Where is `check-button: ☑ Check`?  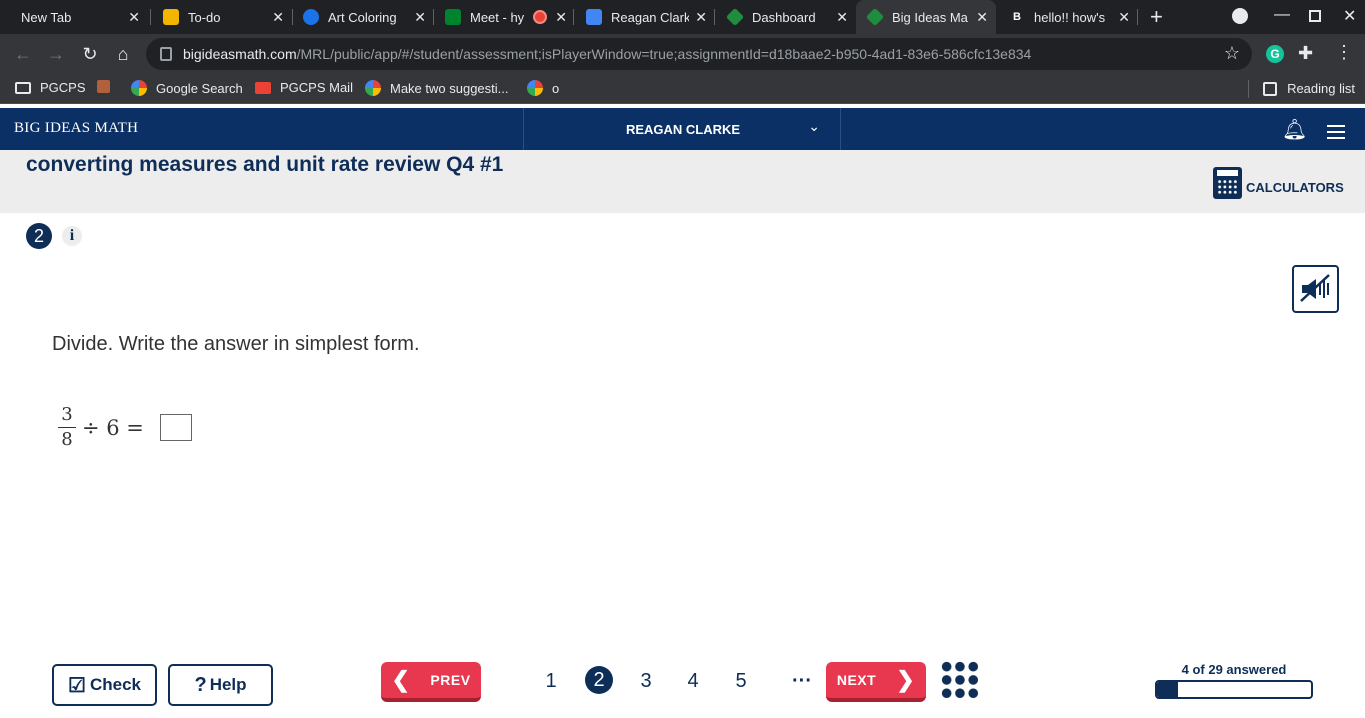 check-button: ☑ Check is located at coordinates (104, 685).